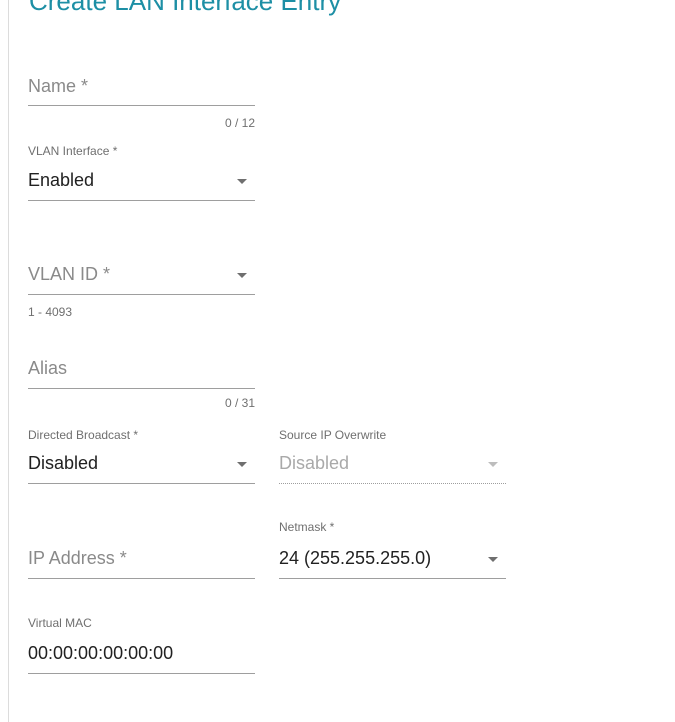 This screenshot has width=675, height=722. What do you see at coordinates (314, 463) in the screenshot?
I see `source-ip-overwrite-value: Disabled` at bounding box center [314, 463].